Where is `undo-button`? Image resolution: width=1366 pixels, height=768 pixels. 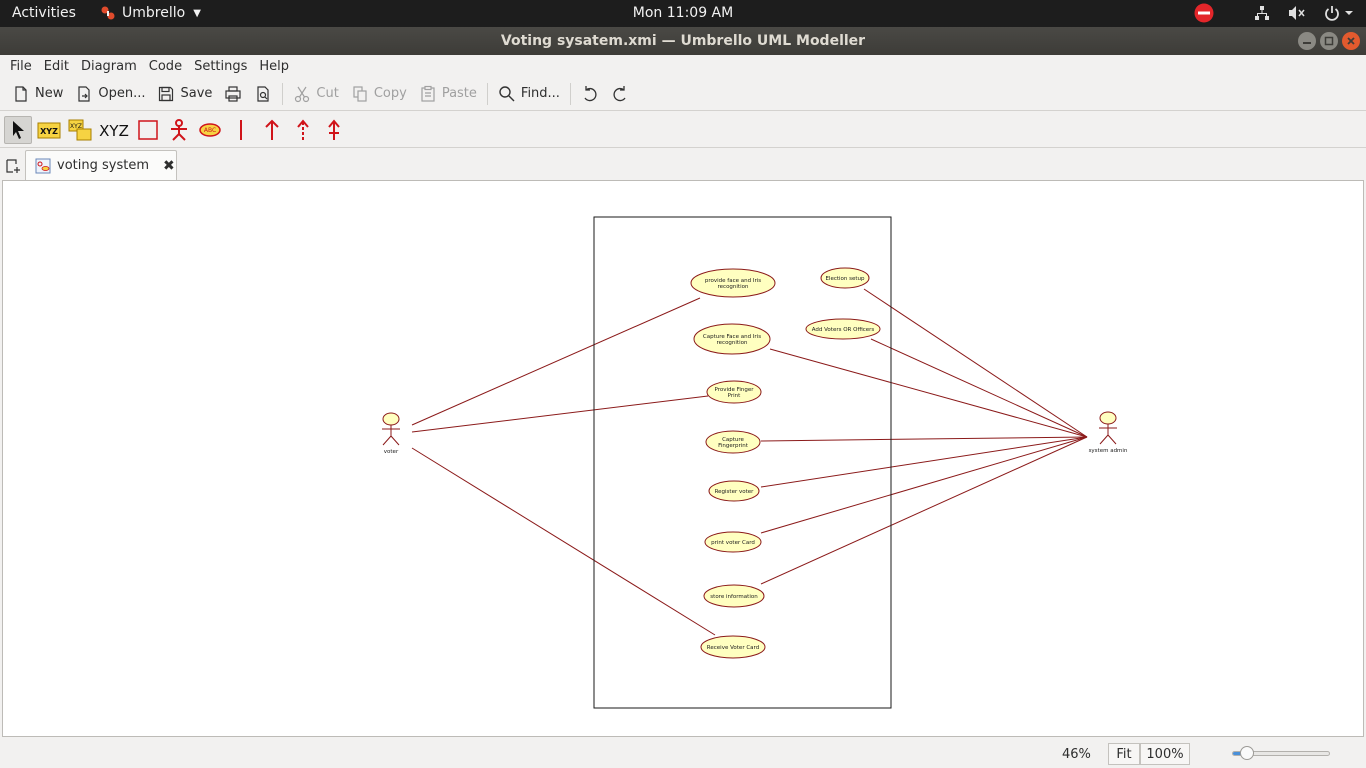 undo-button is located at coordinates (590, 94).